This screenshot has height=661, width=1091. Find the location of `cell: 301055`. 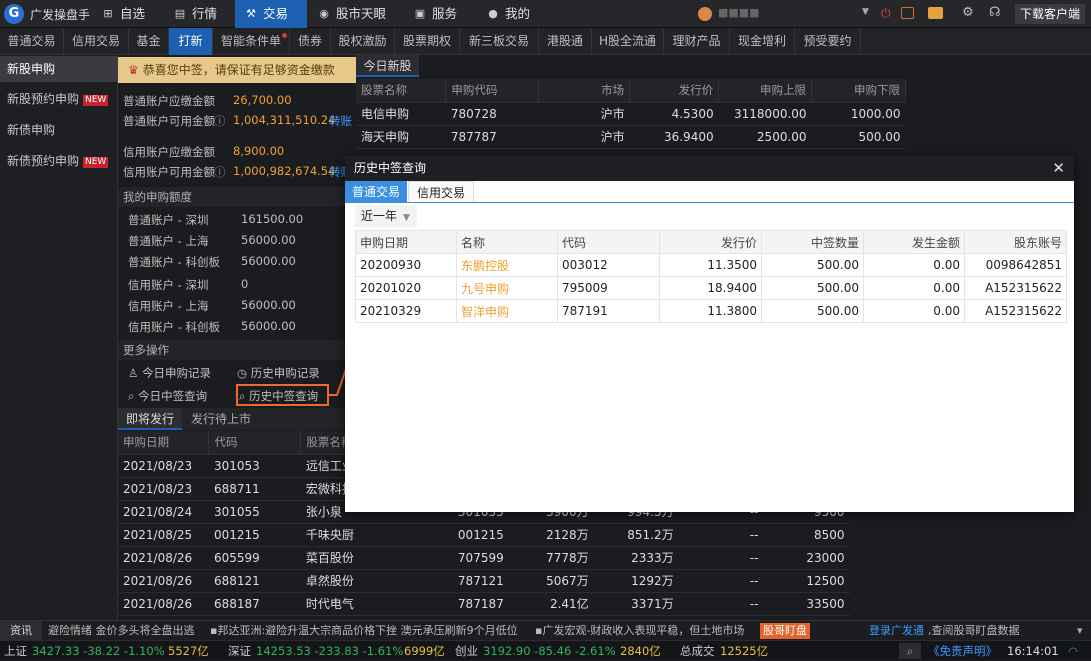

cell: 301055 is located at coordinates (254, 512).